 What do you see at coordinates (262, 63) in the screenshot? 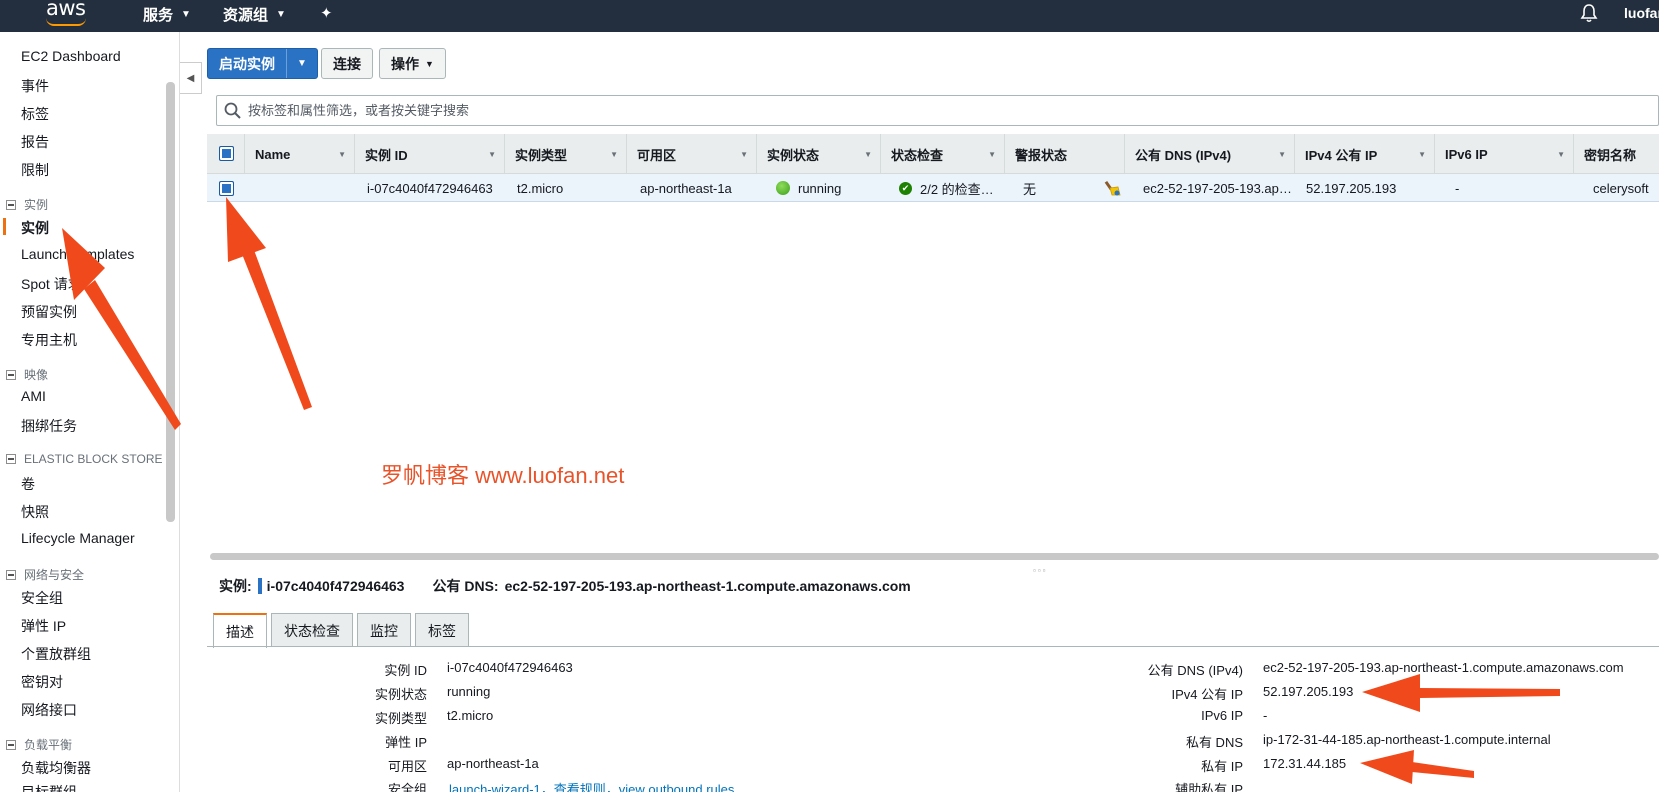
I see `launch-instance-button: 启动实例 ▼` at bounding box center [262, 63].